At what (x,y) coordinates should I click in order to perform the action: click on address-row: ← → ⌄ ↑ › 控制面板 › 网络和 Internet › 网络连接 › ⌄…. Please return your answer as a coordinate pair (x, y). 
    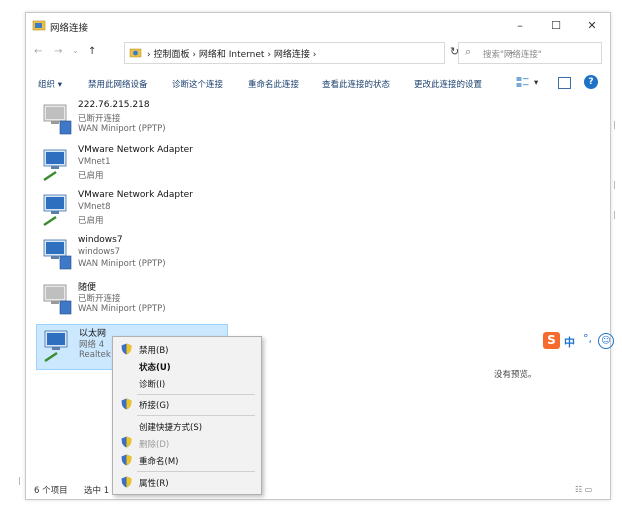
    Looking at the image, I should click on (318, 53).